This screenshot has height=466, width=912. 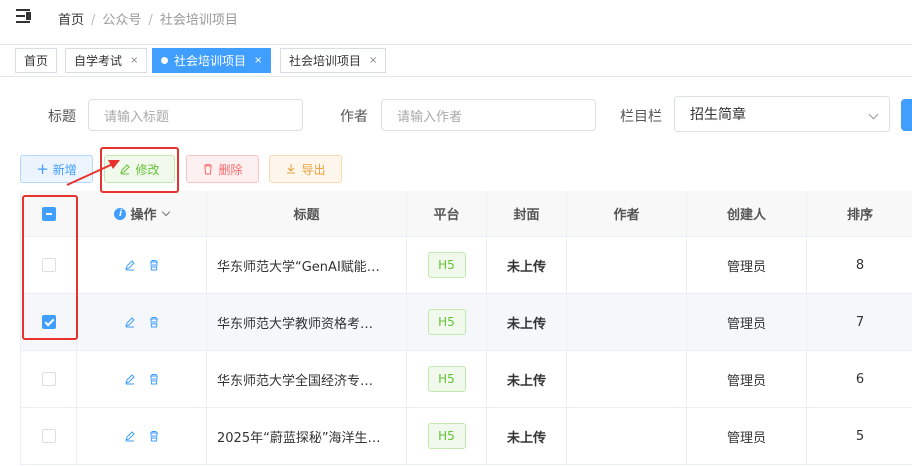 I want to click on table-row: 2025年“蔚蓝探秘”海洋生… H5 未上传 管理员 5, so click(x=466, y=436).